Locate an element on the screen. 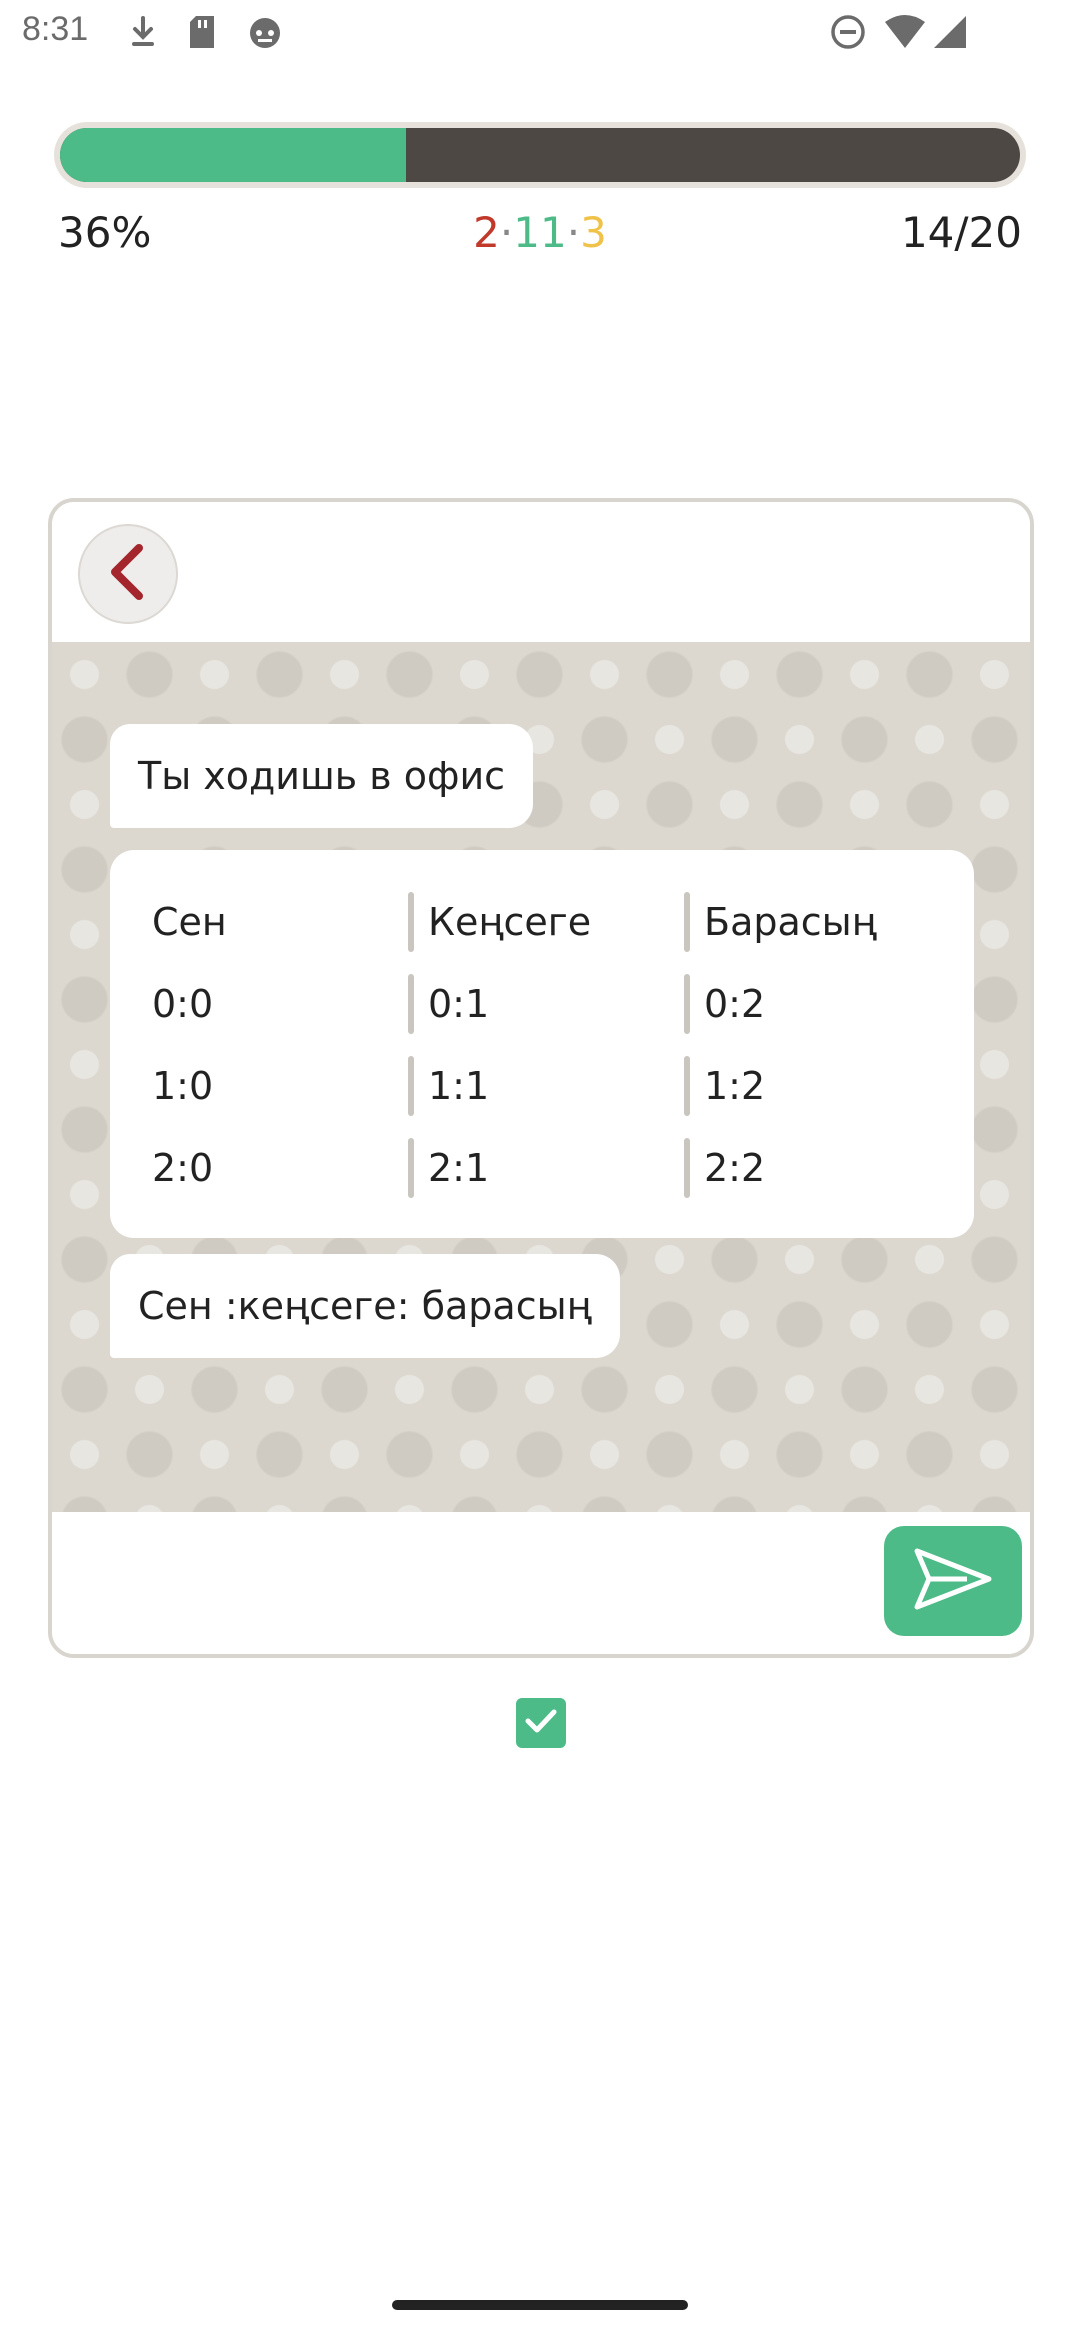  table-cell: 2:1 is located at coordinates (459, 1168).